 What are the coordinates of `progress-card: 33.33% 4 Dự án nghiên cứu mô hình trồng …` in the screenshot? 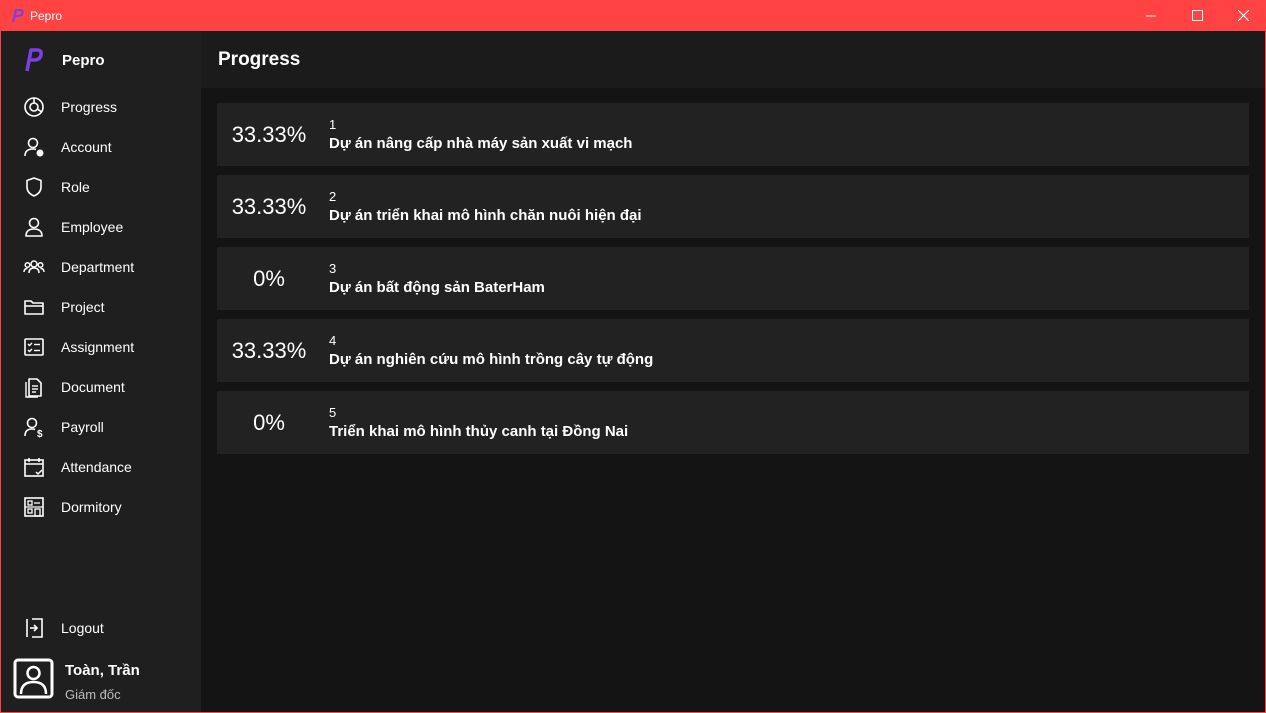 It's located at (733, 350).